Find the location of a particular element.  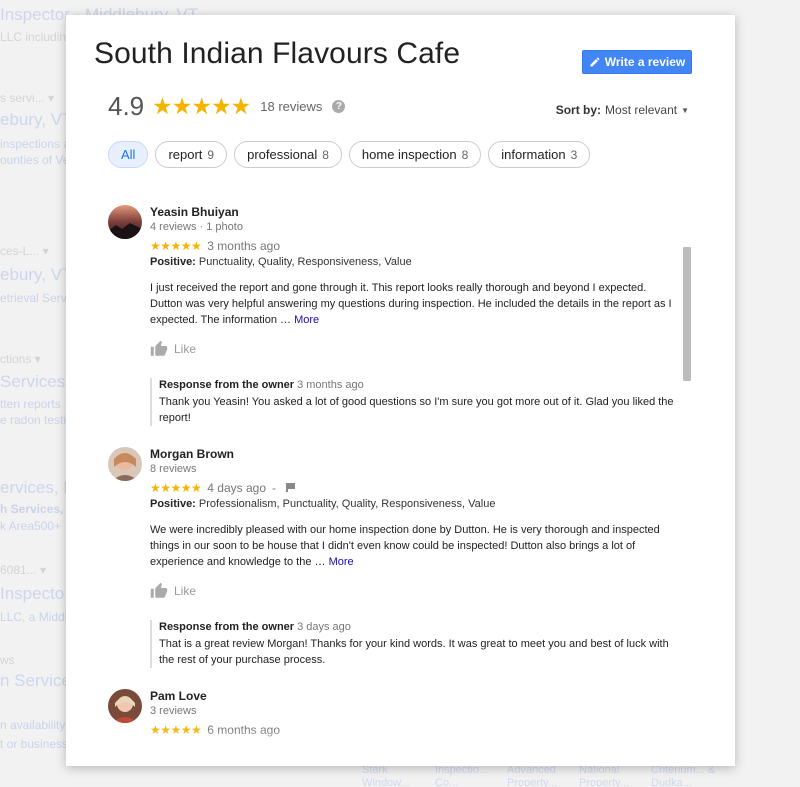

bottom-fade is located at coordinates (400, 747).